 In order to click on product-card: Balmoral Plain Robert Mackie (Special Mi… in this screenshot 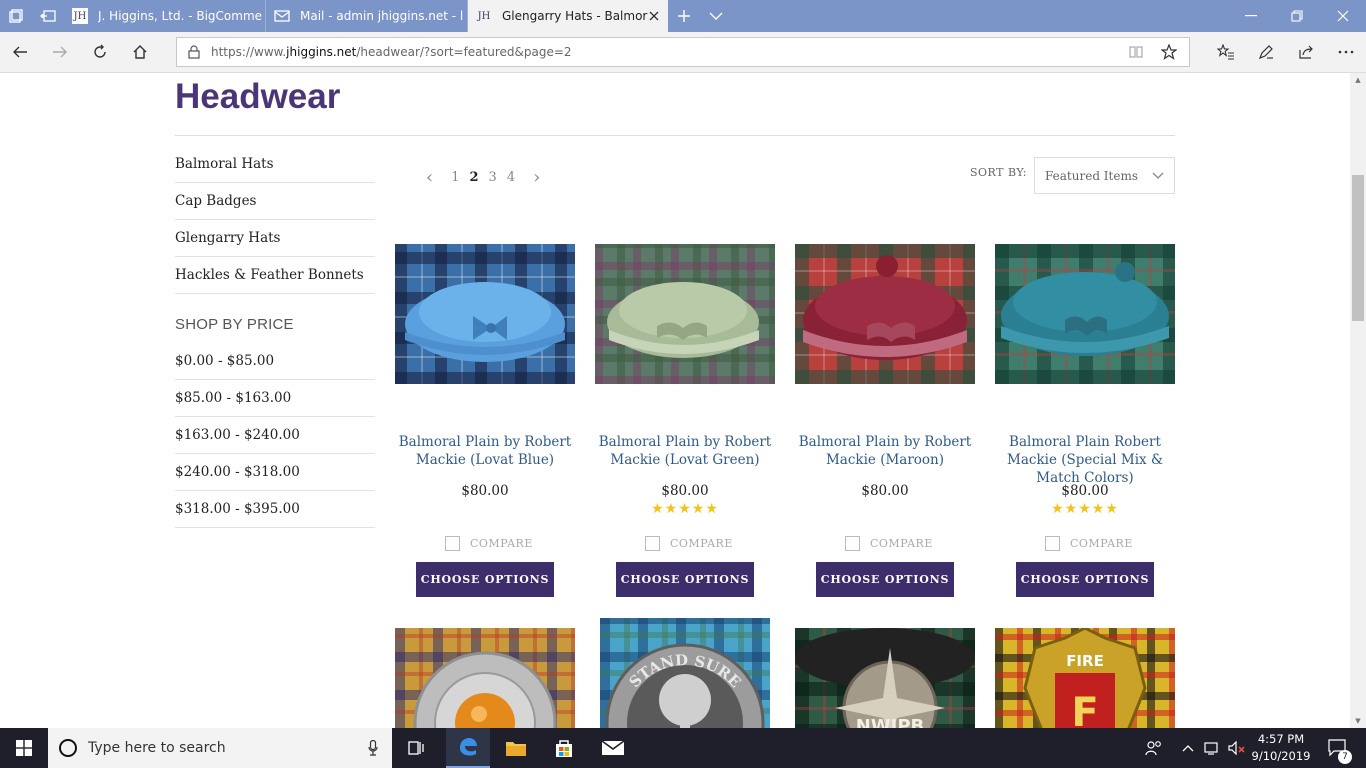, I will do `click(1085, 420)`.